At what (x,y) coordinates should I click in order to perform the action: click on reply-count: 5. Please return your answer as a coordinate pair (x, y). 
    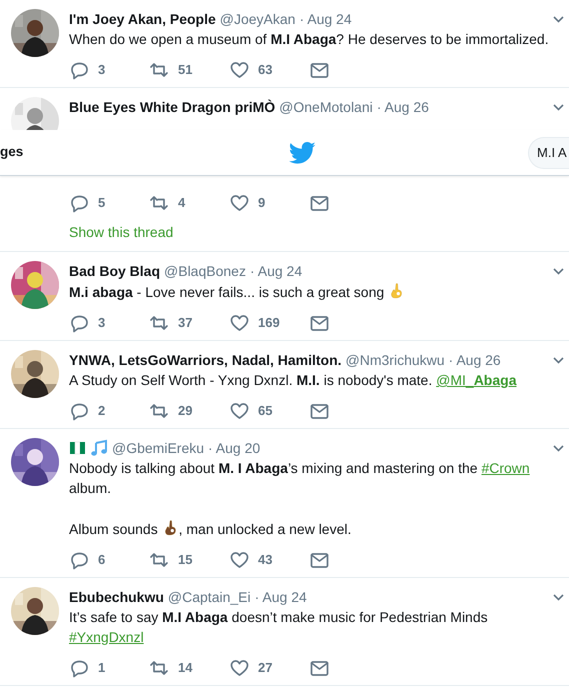
    Looking at the image, I should click on (102, 203).